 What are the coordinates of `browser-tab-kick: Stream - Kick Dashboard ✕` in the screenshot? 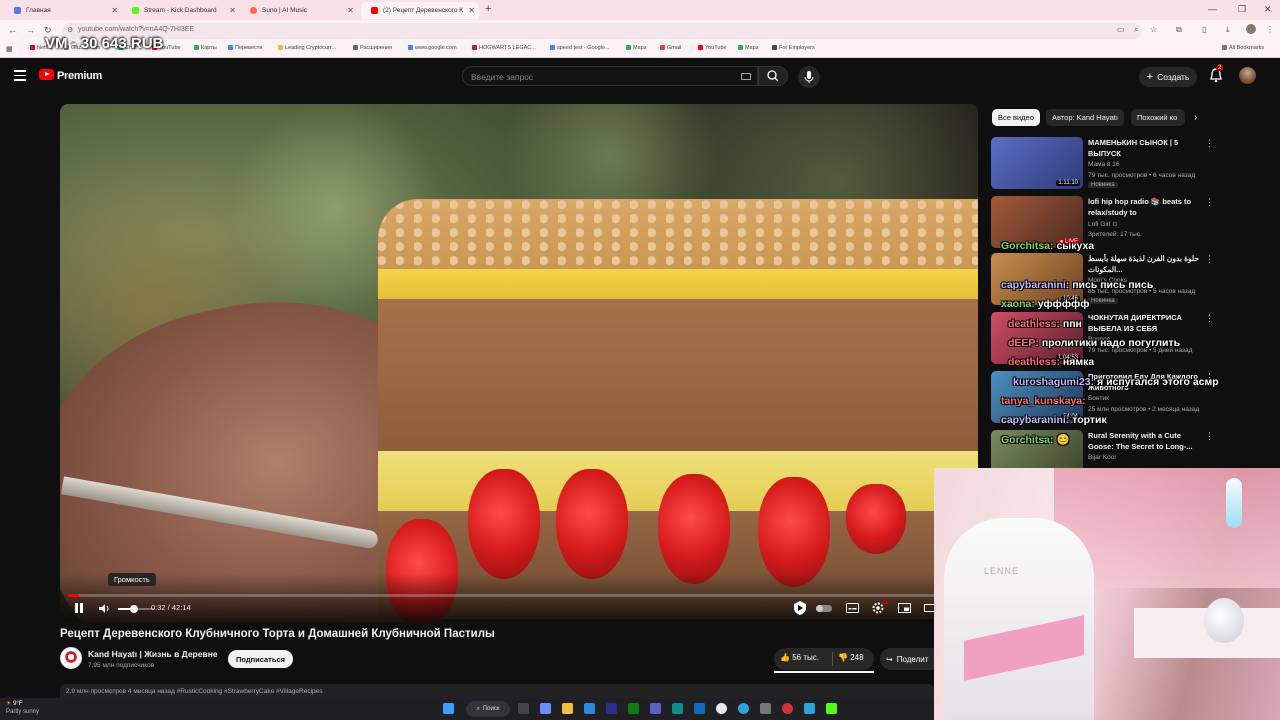 It's located at (181, 10).